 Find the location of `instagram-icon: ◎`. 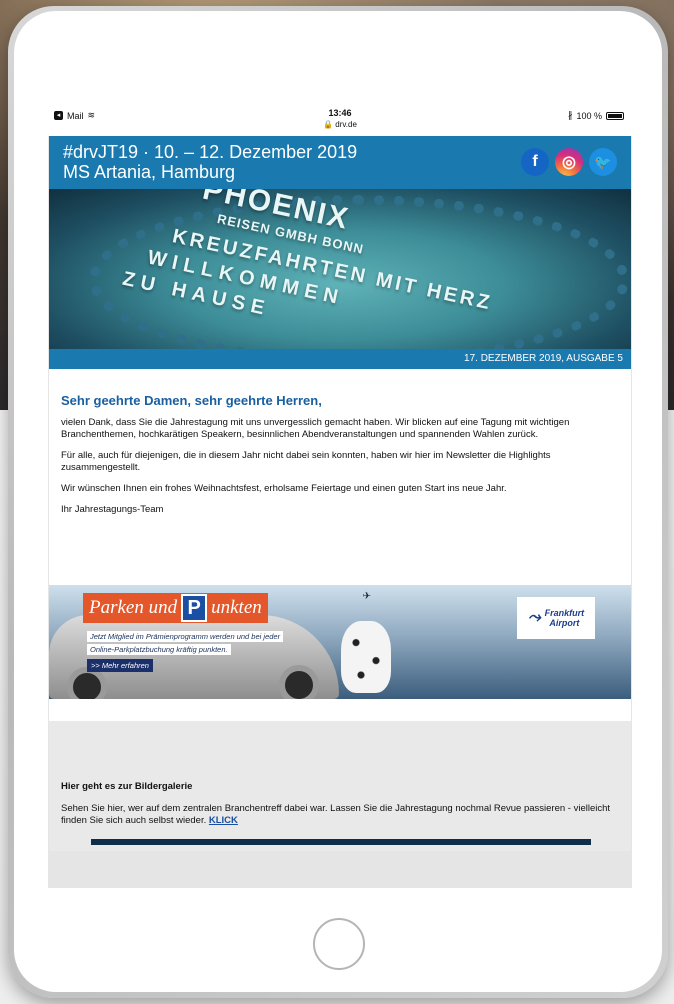

instagram-icon: ◎ is located at coordinates (569, 162).